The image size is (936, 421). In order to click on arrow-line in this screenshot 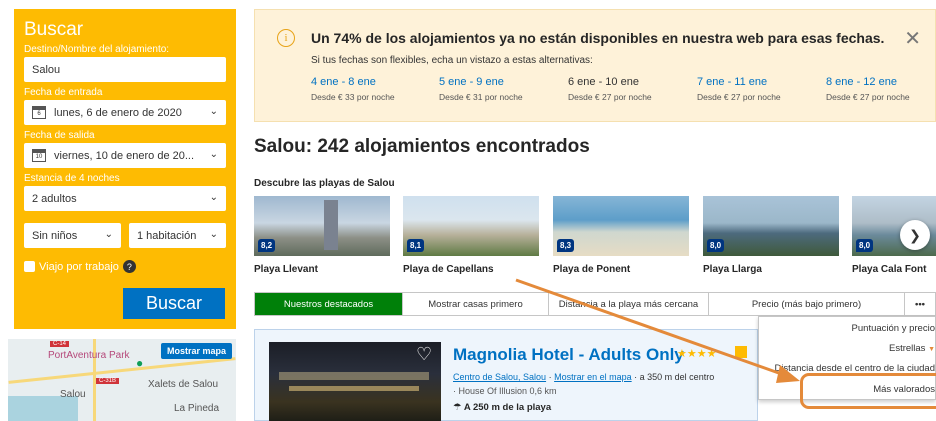, I will do `click(653, 328)`.